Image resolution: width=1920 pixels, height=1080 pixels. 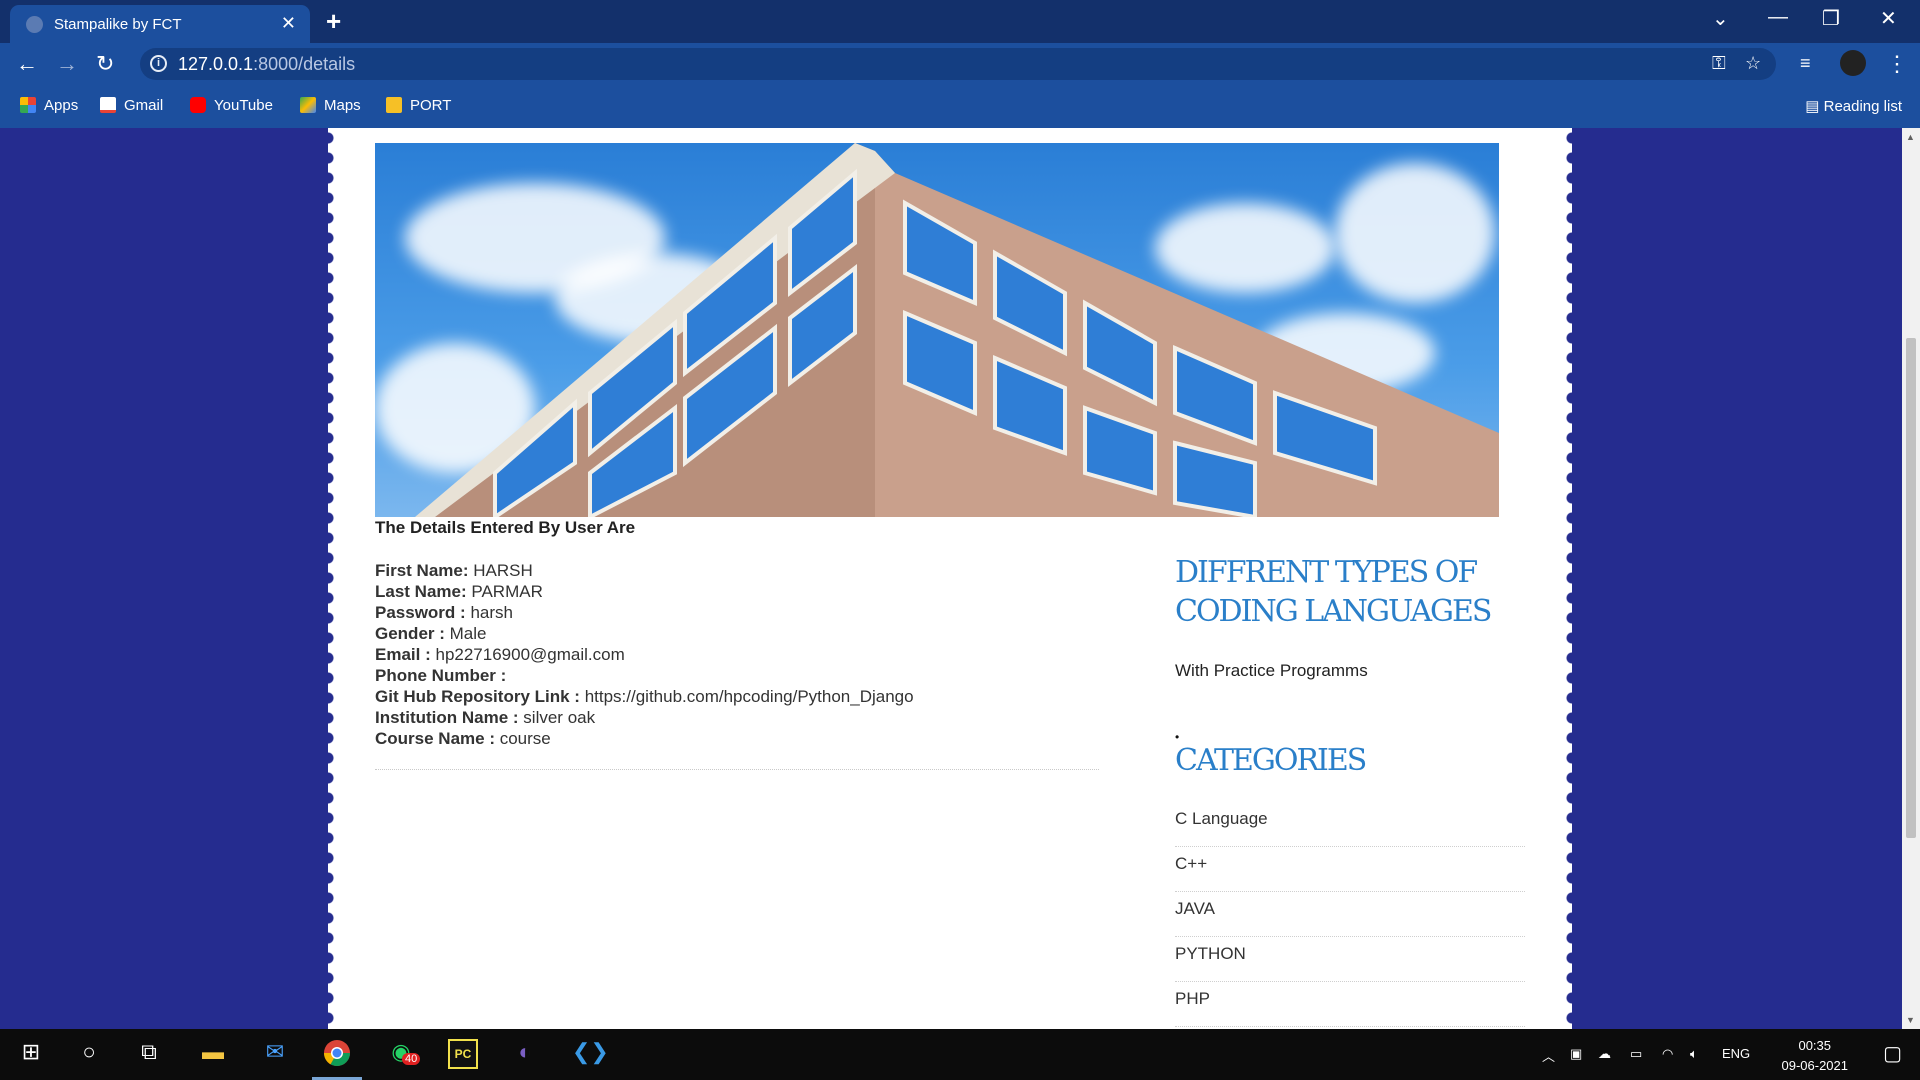 I want to click on youtube-icon, so click(x=198, y=105).